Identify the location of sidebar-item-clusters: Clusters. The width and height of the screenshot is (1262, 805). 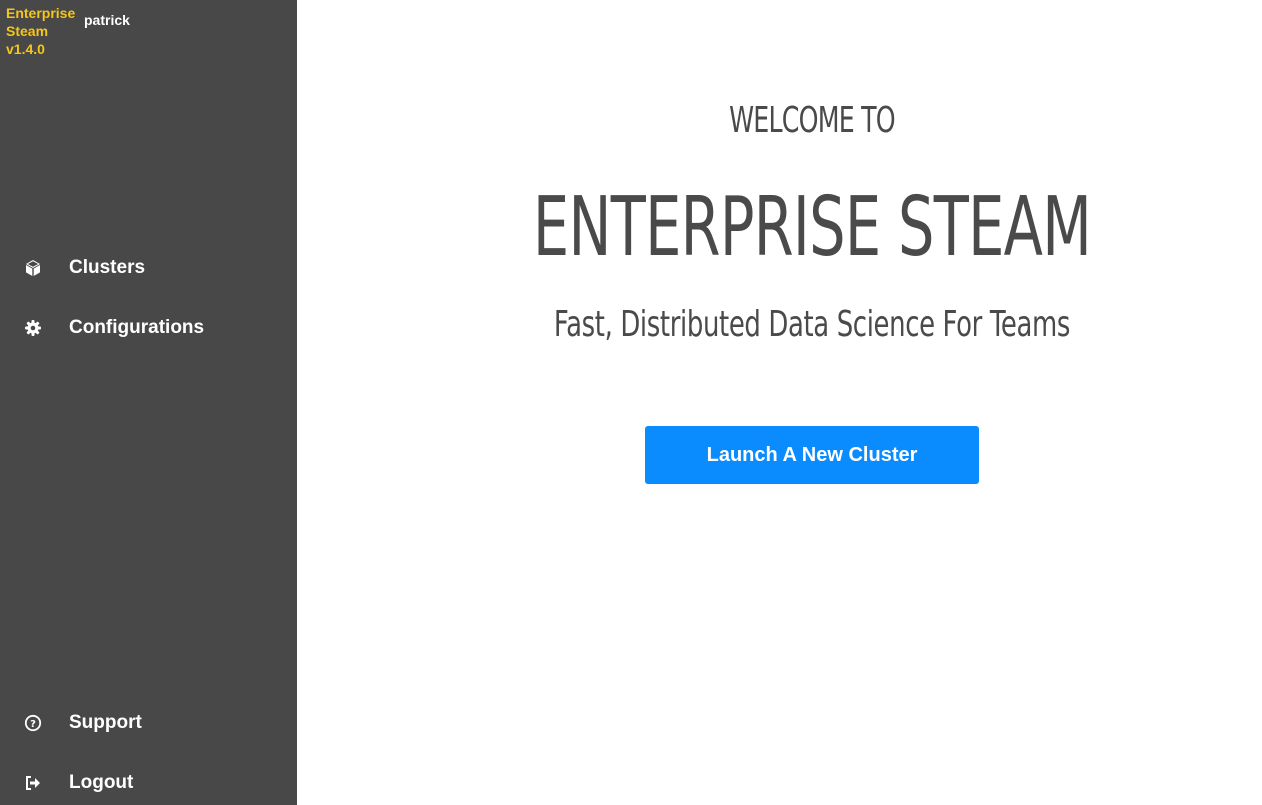
(148, 268).